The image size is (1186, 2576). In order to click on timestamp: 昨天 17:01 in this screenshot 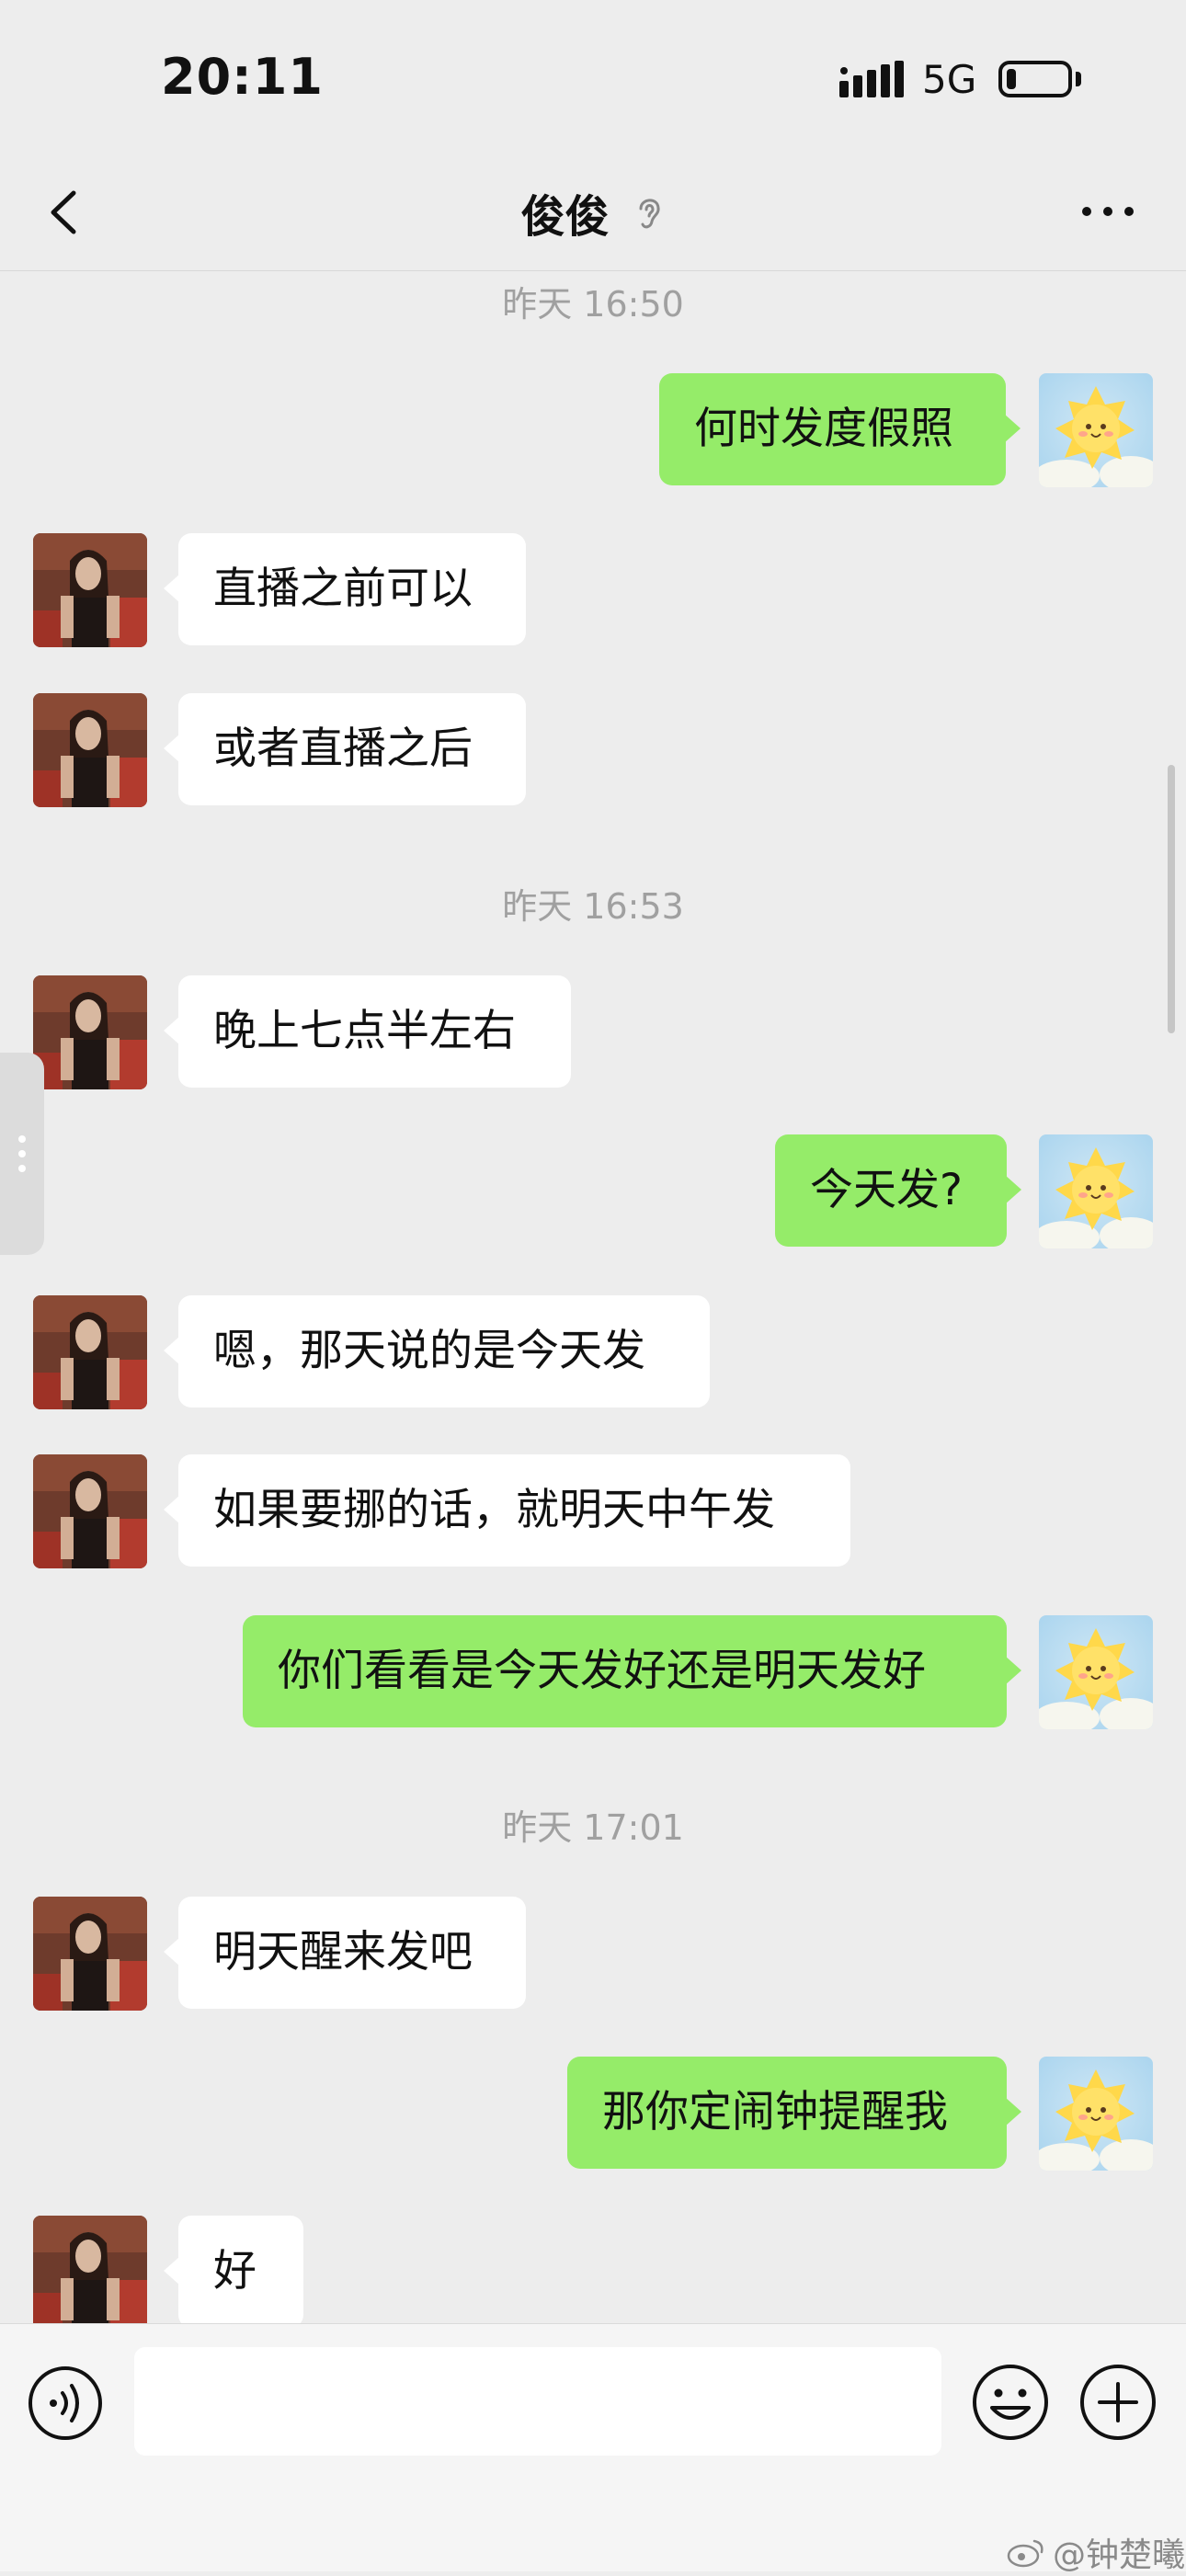, I will do `click(593, 1827)`.